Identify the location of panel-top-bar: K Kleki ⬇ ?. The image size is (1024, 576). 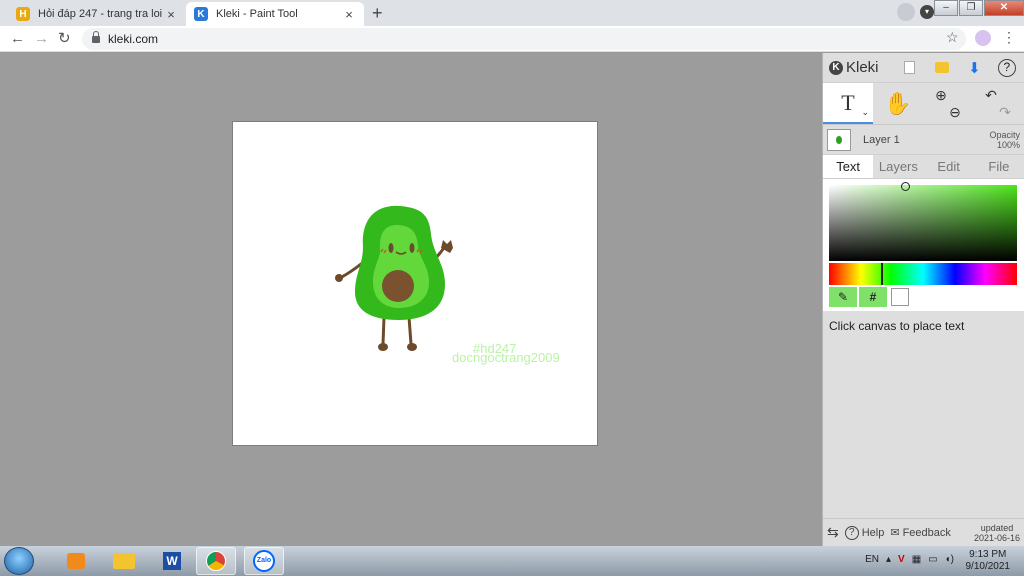
(923, 68).